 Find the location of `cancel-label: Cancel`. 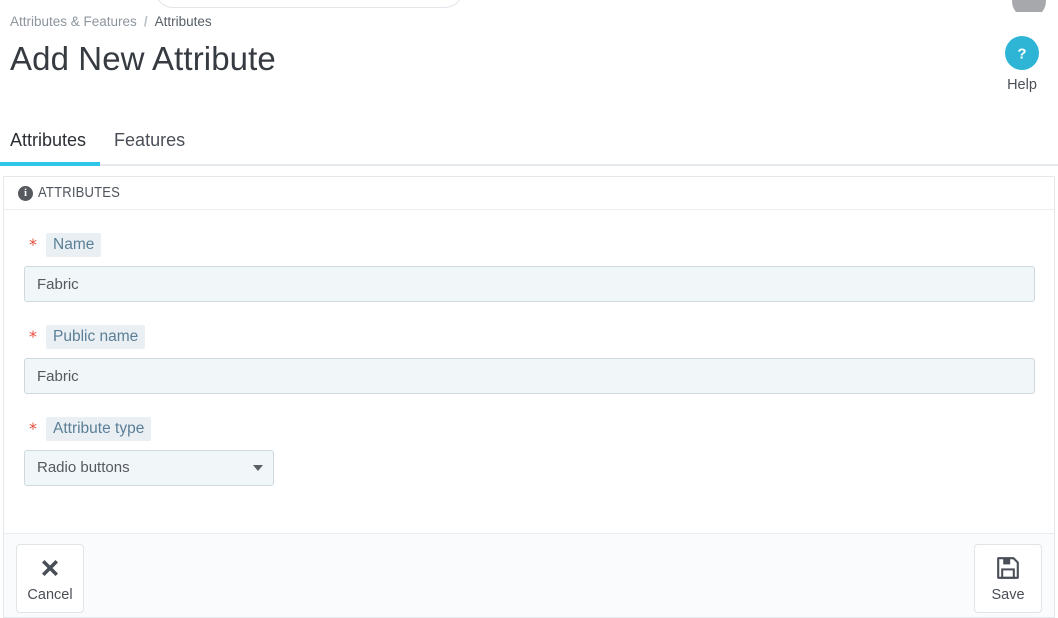

cancel-label: Cancel is located at coordinates (50, 594).